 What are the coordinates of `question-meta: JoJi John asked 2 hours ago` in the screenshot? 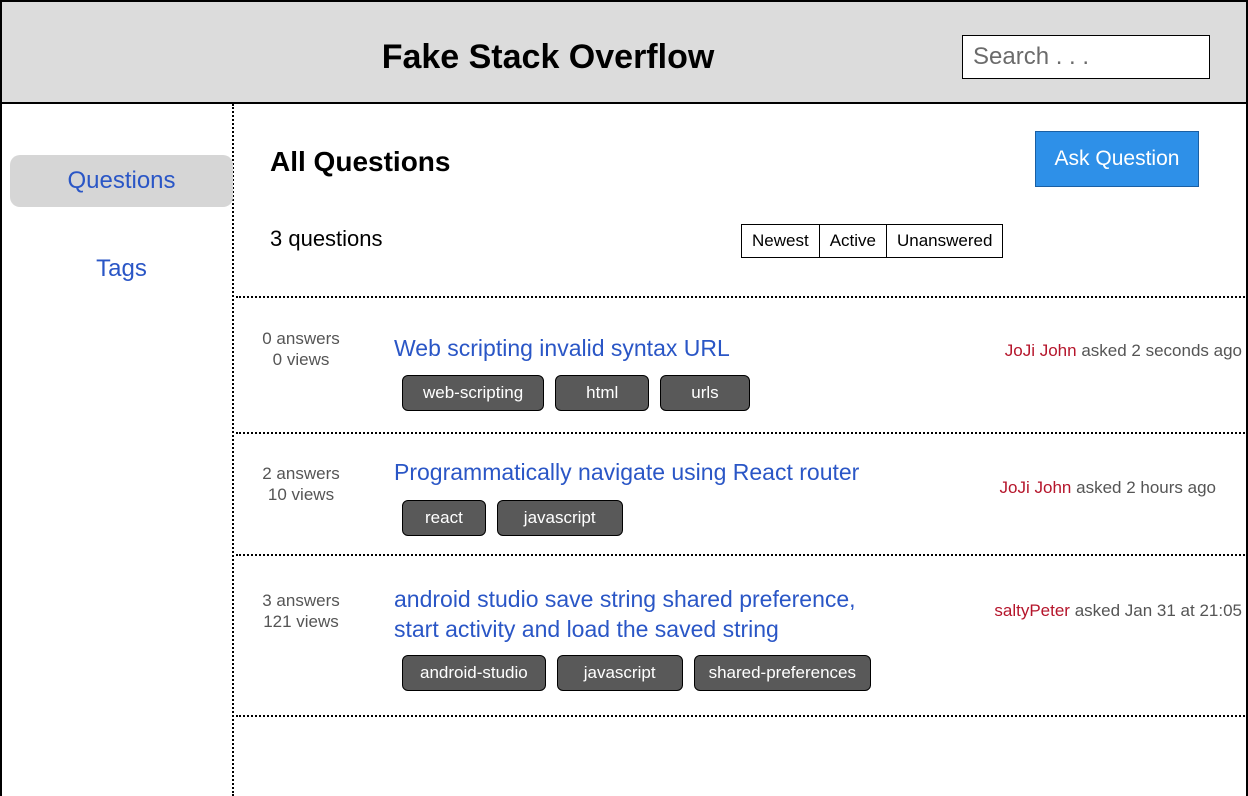 It's located at (1108, 488).